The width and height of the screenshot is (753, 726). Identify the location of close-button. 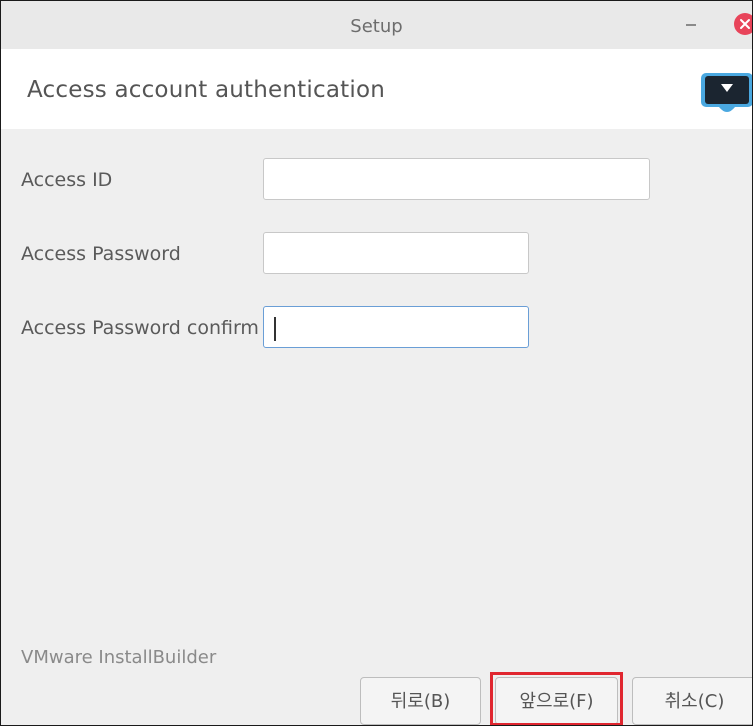
(743, 24).